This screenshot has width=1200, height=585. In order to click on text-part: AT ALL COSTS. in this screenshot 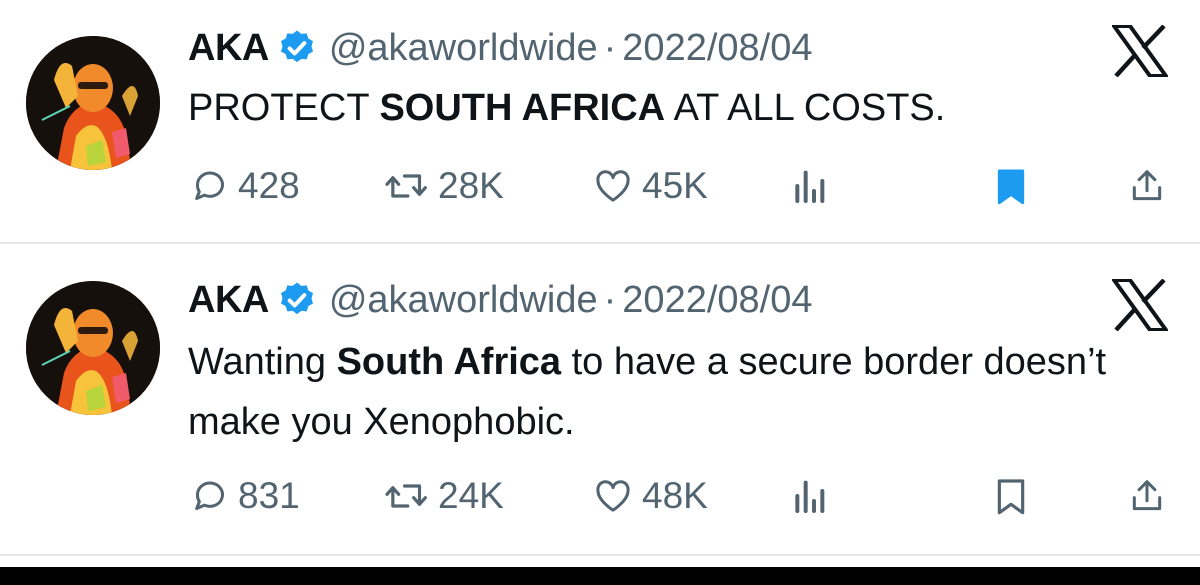, I will do `click(805, 108)`.